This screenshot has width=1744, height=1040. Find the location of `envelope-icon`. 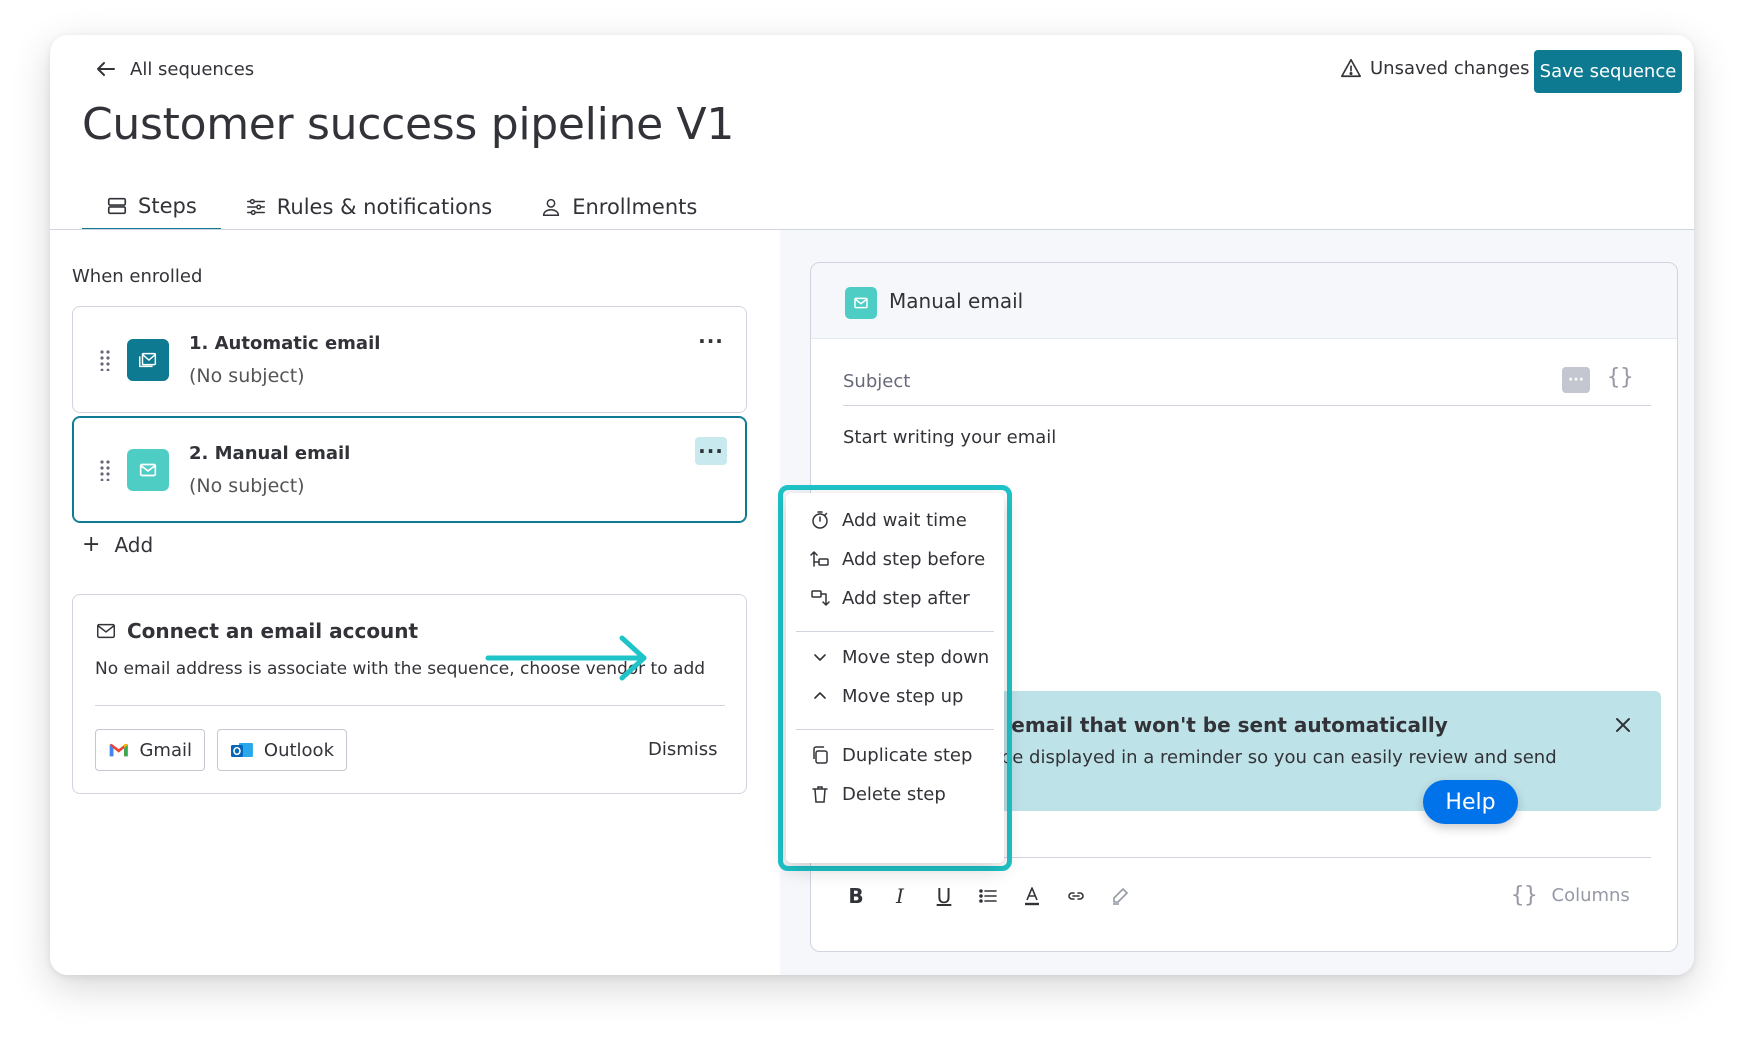

envelope-icon is located at coordinates (106, 631).